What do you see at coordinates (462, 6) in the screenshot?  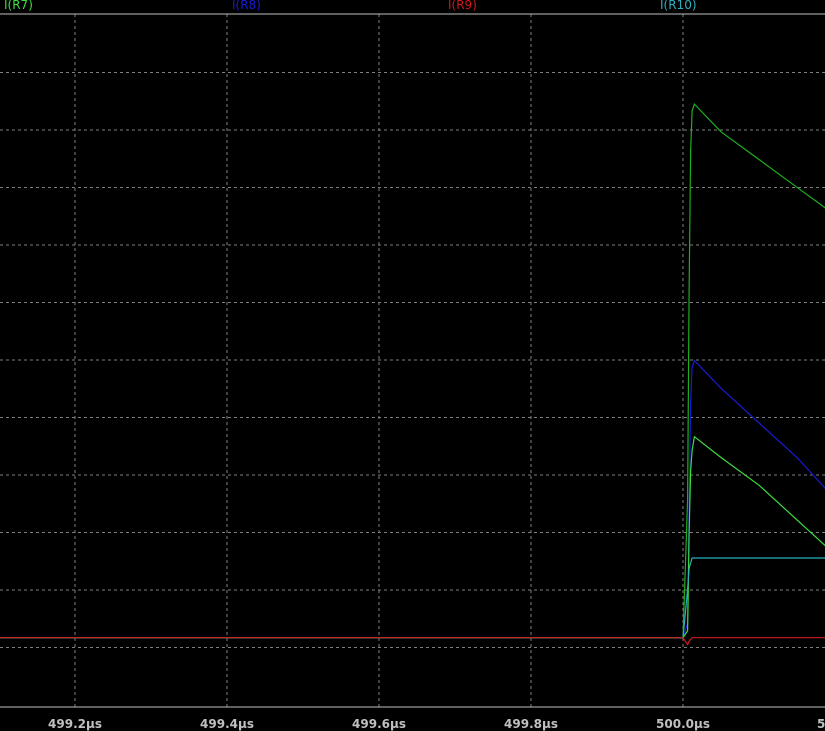 I see `legend-ir9: I(R9)` at bounding box center [462, 6].